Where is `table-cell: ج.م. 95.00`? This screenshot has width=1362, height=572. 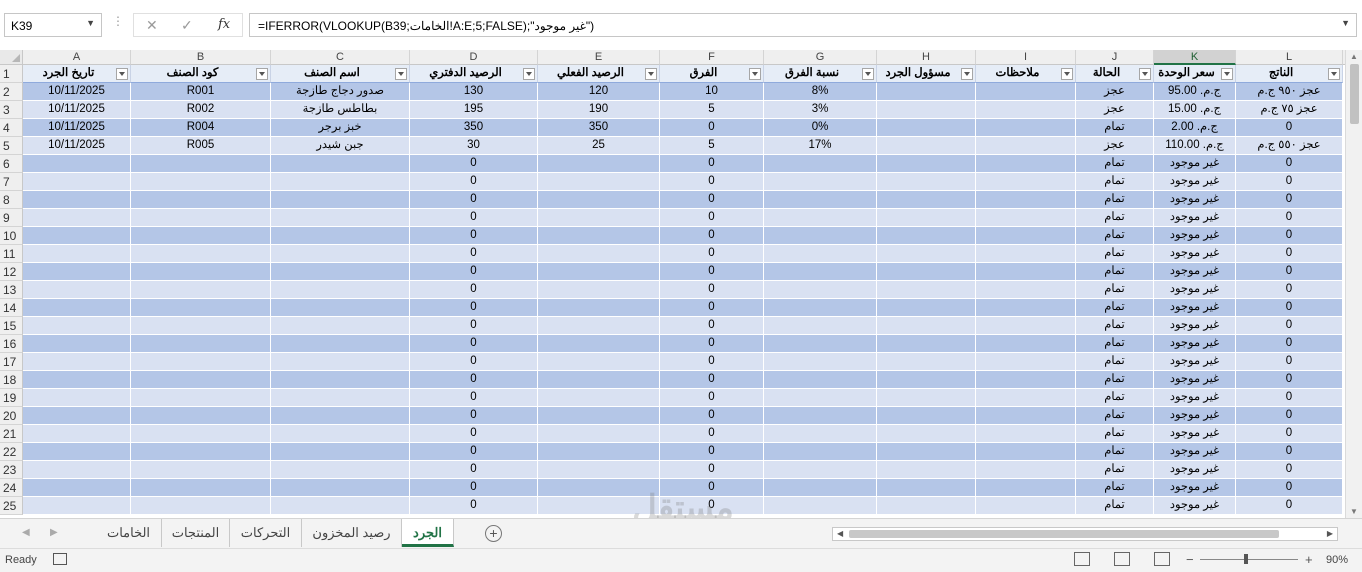
table-cell: ج.م. 95.00 is located at coordinates (1195, 92).